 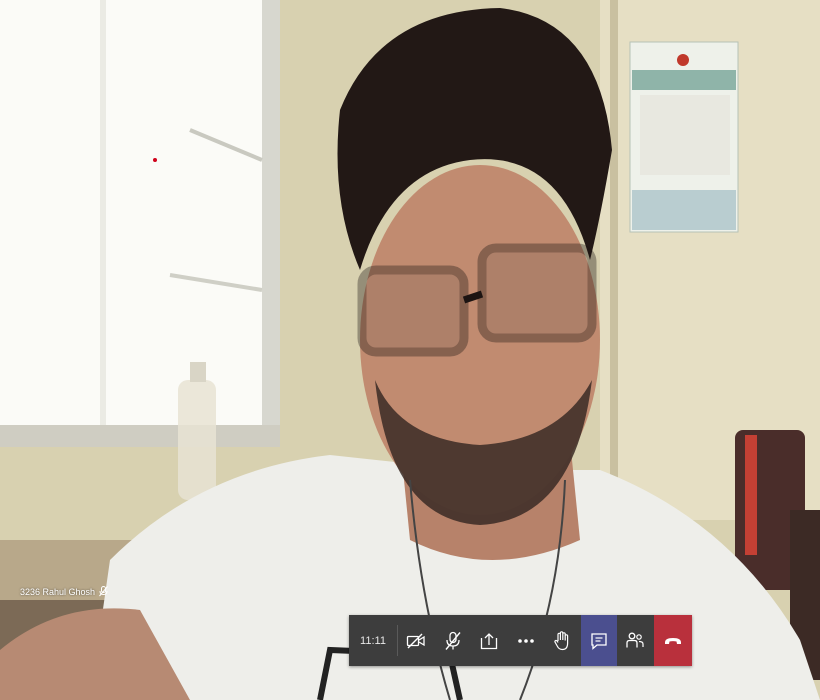 What do you see at coordinates (373, 640) in the screenshot?
I see `call-timer: 11:11` at bounding box center [373, 640].